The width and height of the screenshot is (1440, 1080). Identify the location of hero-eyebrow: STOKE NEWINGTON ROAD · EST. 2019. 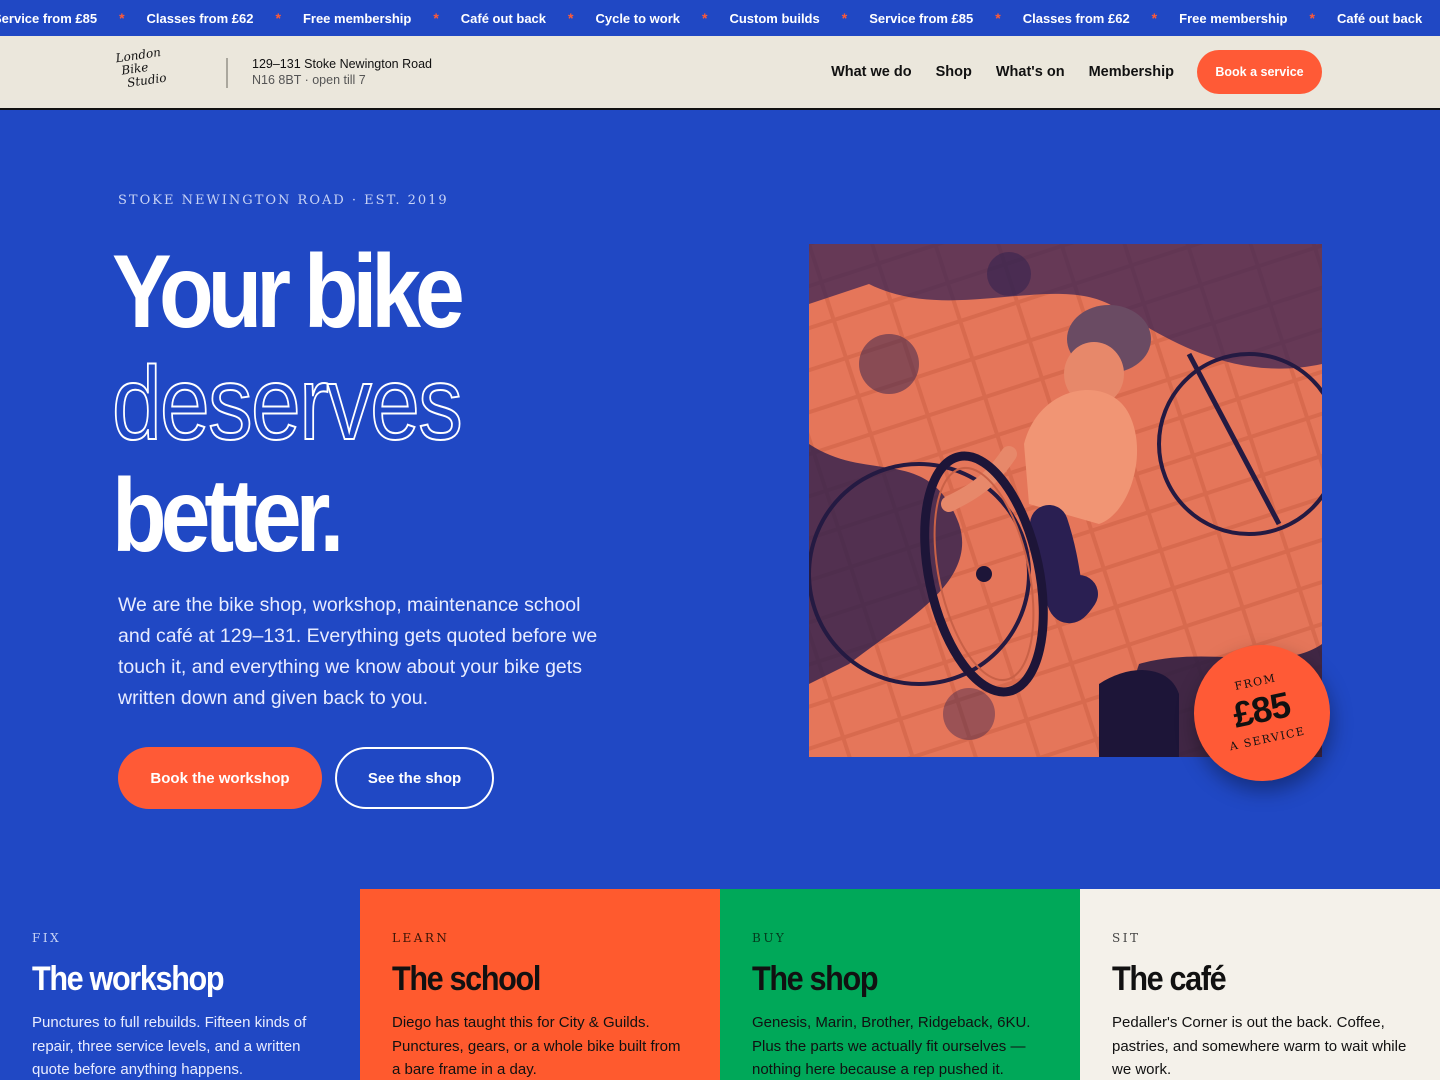
(283, 200).